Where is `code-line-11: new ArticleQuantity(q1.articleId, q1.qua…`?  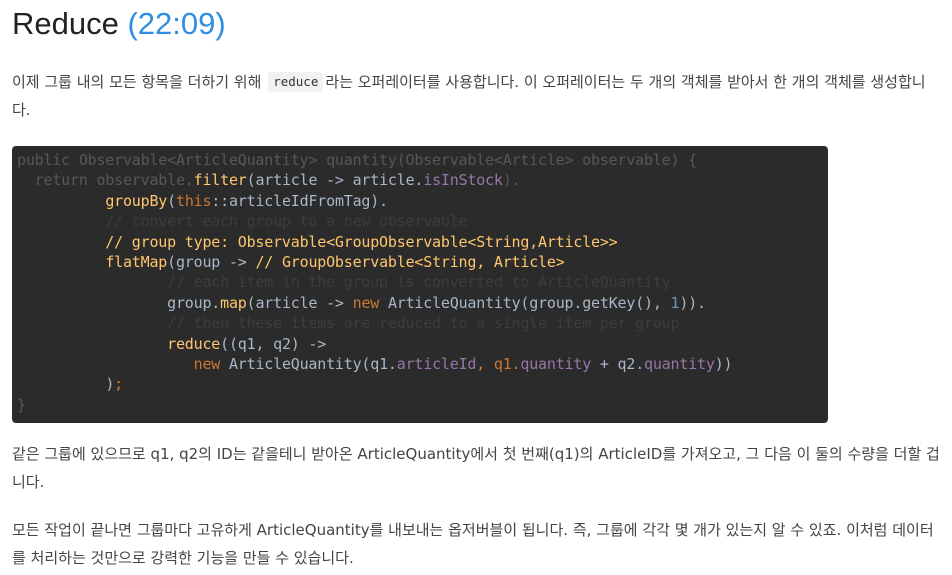 code-line-11: new ArticleQuantity(q1.articleId, q1.qua… is located at coordinates (463, 364).